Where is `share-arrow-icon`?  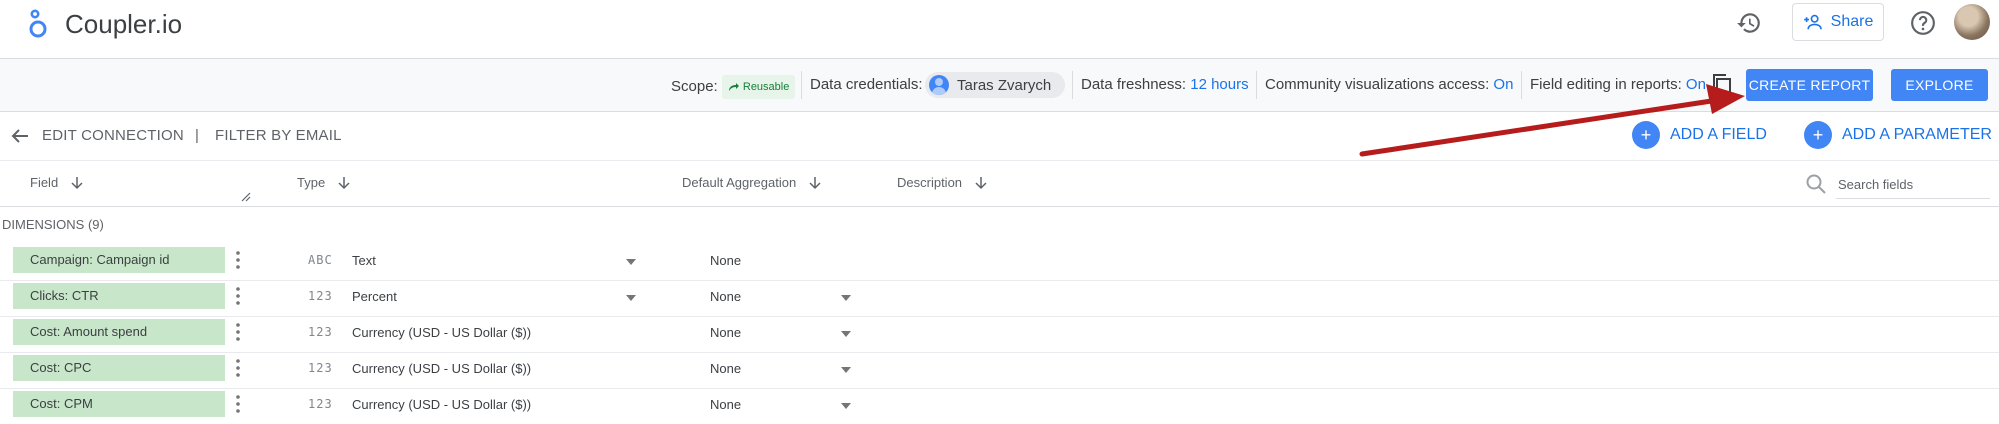
share-arrow-icon is located at coordinates (733, 87).